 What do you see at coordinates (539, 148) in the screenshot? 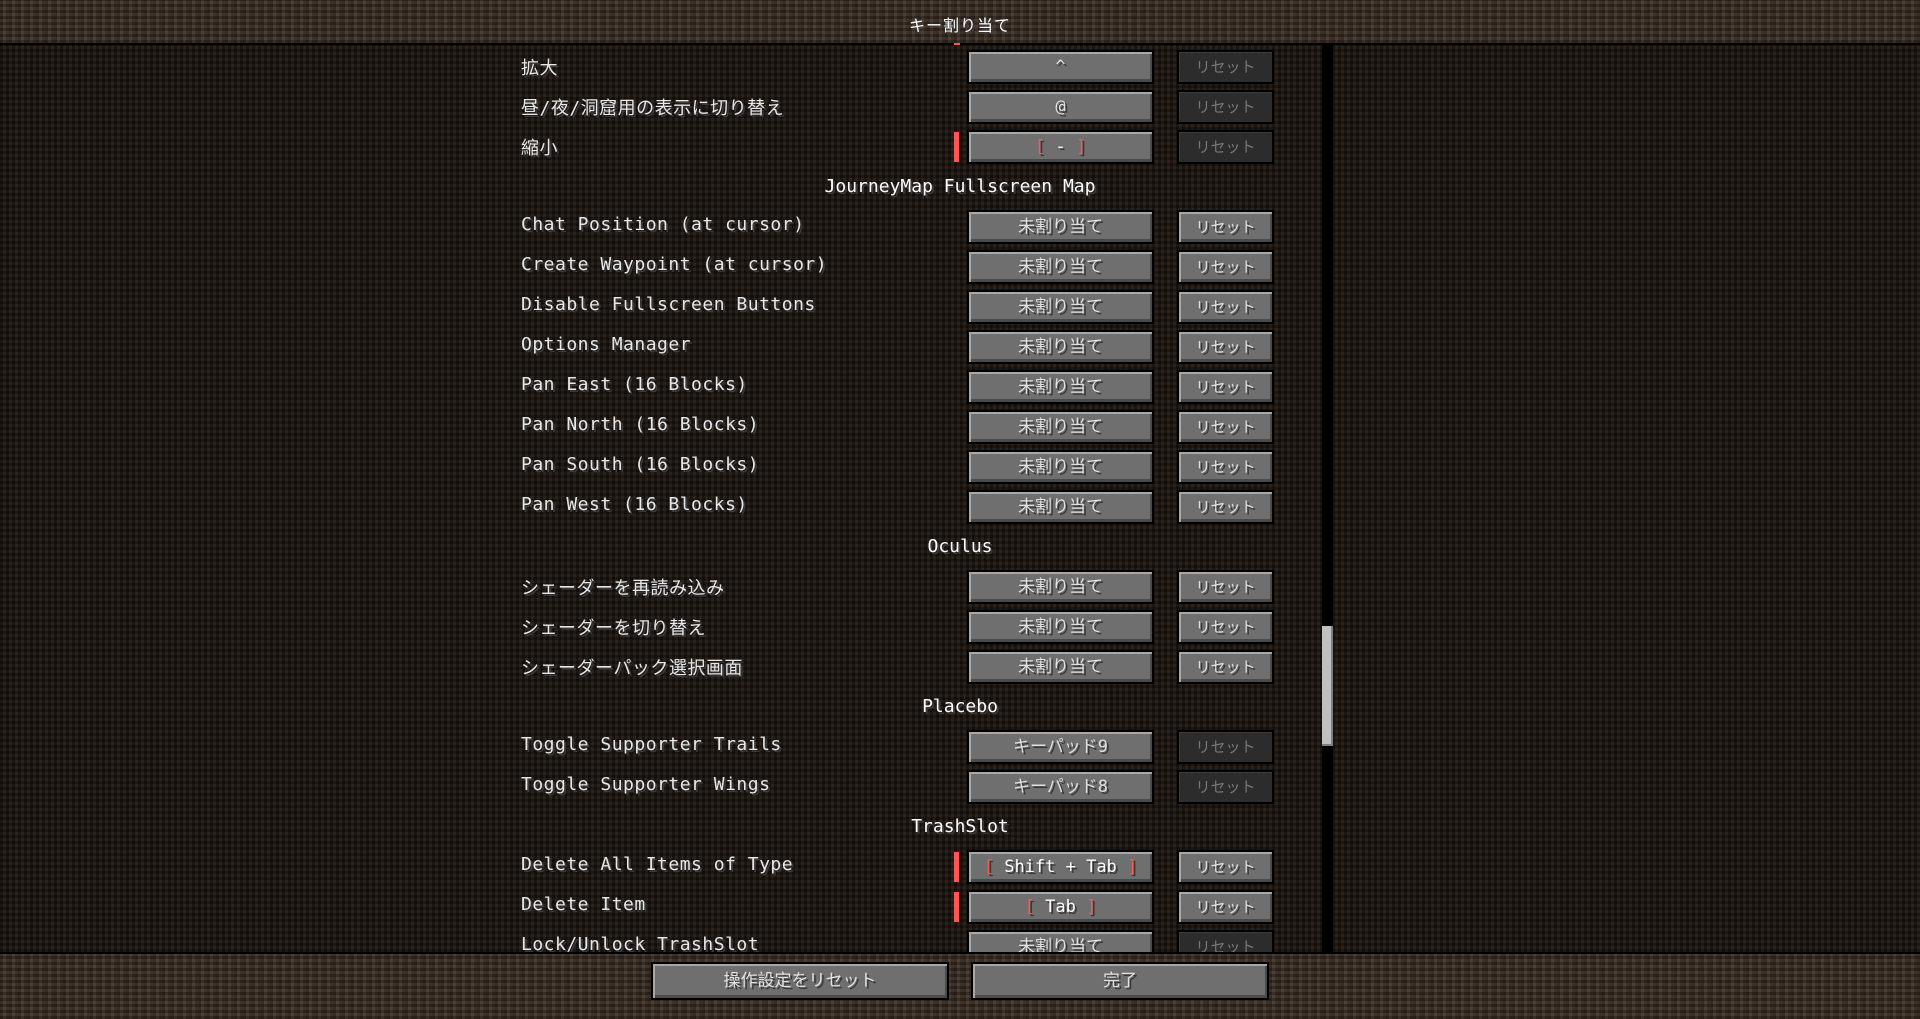
I see `keybind-label: 縮小` at bounding box center [539, 148].